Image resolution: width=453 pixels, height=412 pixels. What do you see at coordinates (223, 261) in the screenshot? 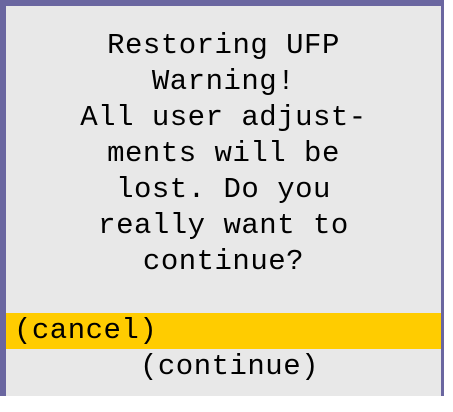
I see `dialog-message-line-5: continue?` at bounding box center [223, 261].